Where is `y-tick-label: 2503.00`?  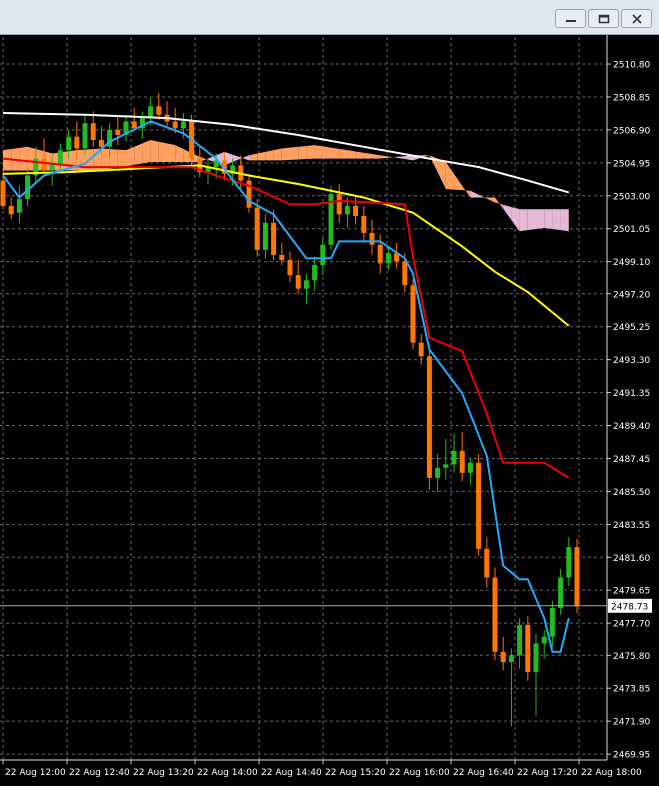
y-tick-label: 2503.00 is located at coordinates (631, 197).